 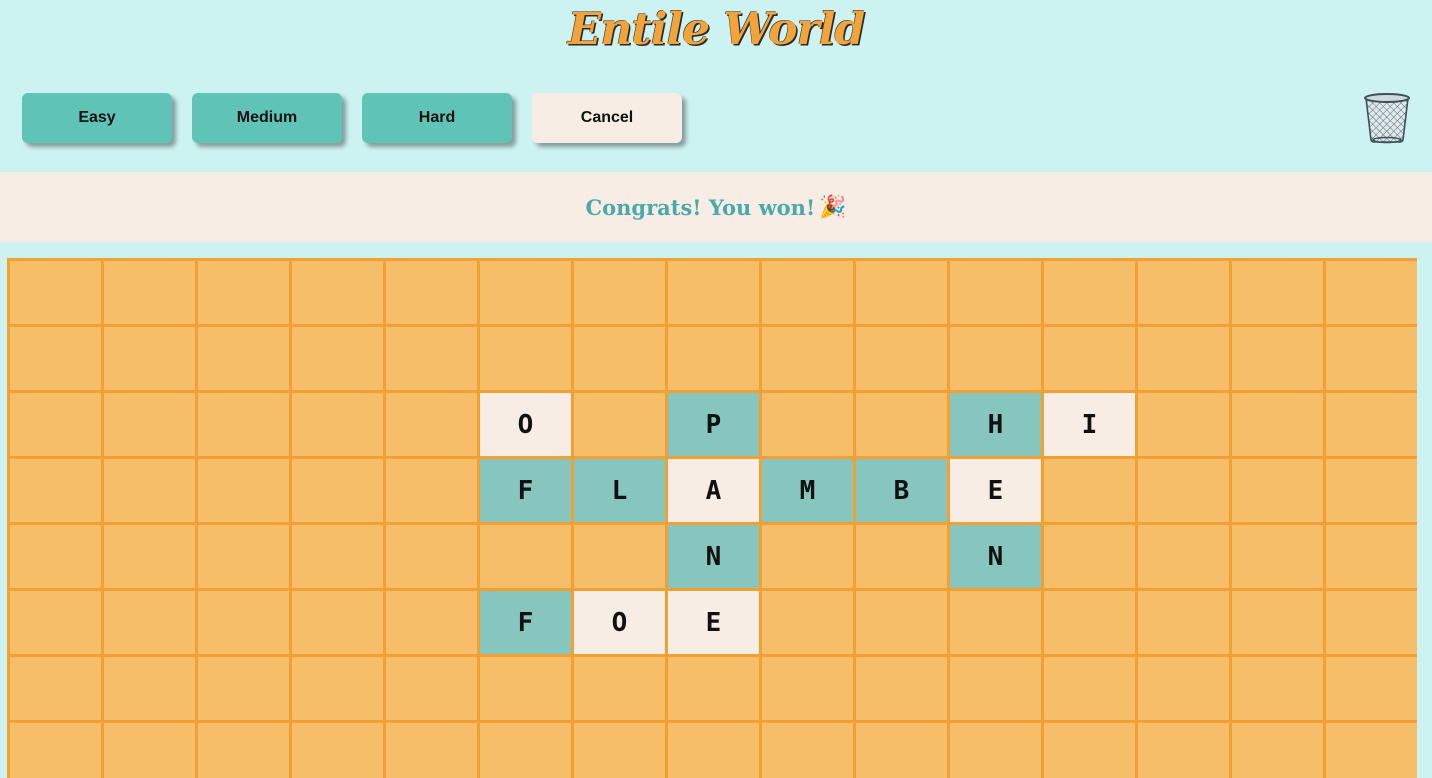 I want to click on letter-tile: H, so click(x=995, y=424).